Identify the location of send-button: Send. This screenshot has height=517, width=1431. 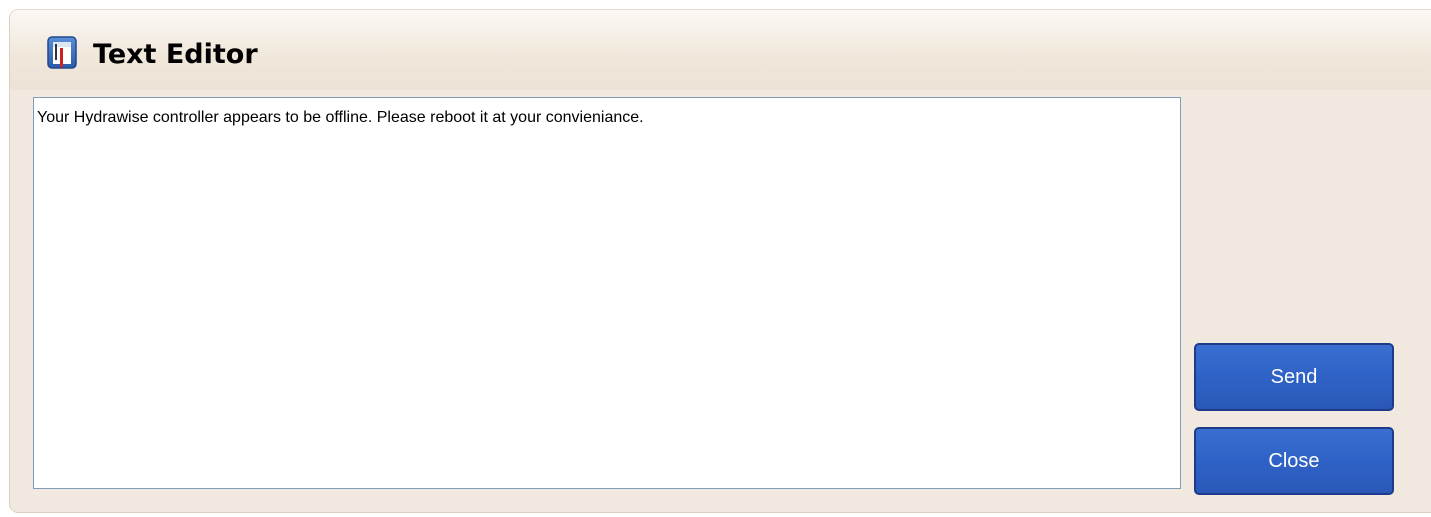
(1294, 377).